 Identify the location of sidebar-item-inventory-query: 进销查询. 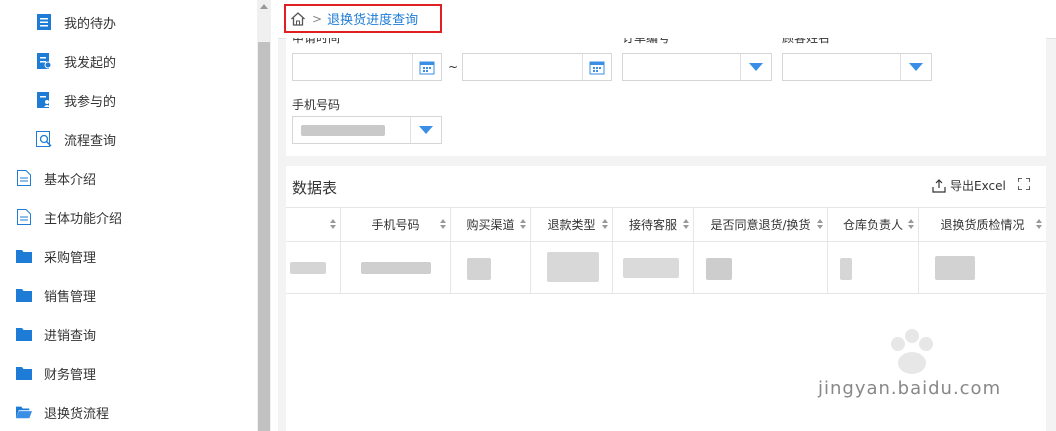
(56, 334).